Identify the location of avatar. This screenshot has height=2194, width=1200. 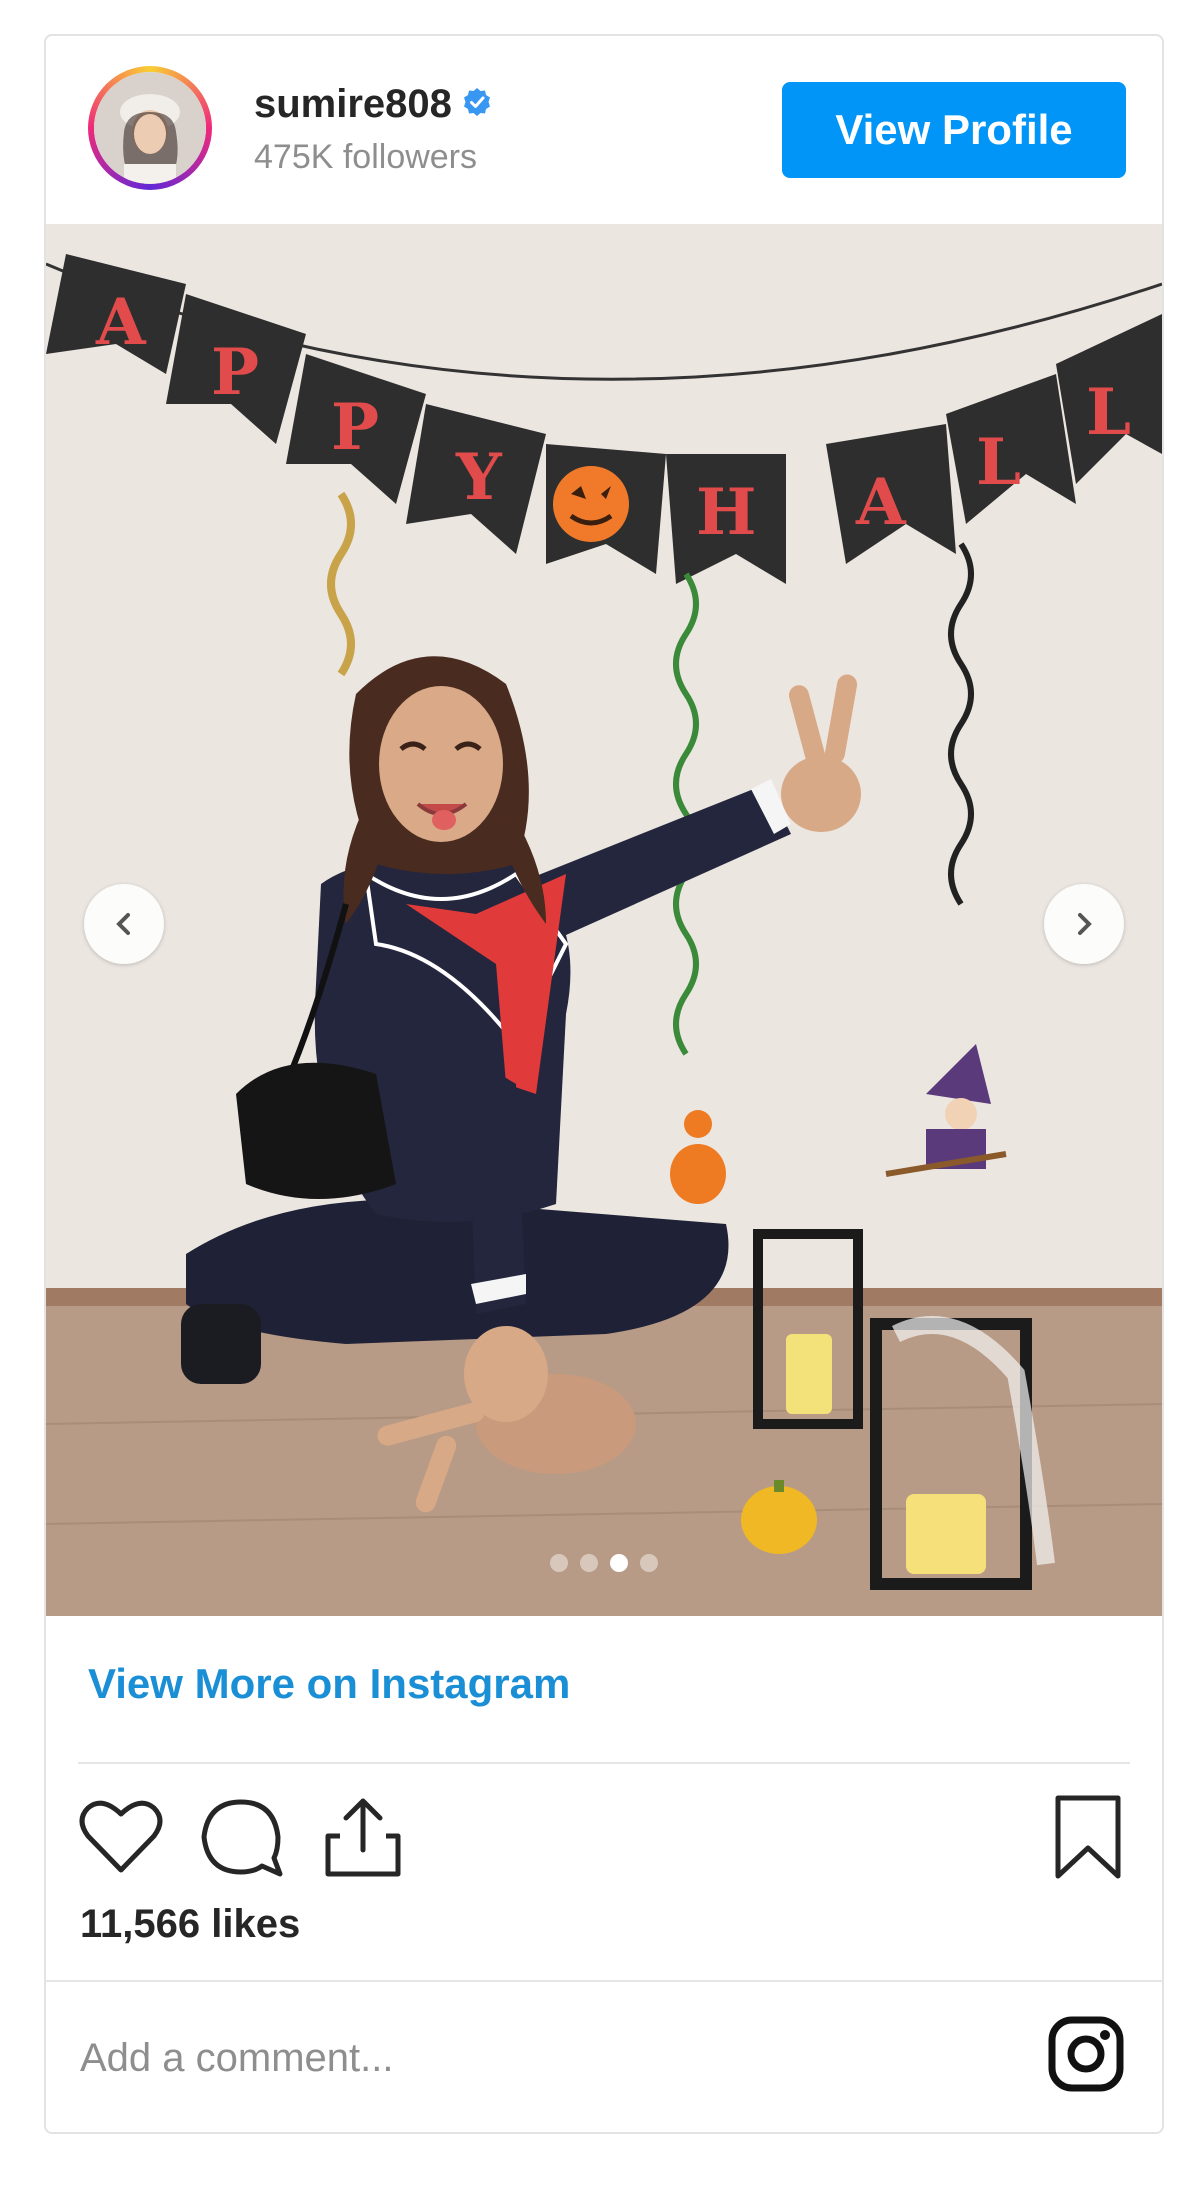
(150, 128).